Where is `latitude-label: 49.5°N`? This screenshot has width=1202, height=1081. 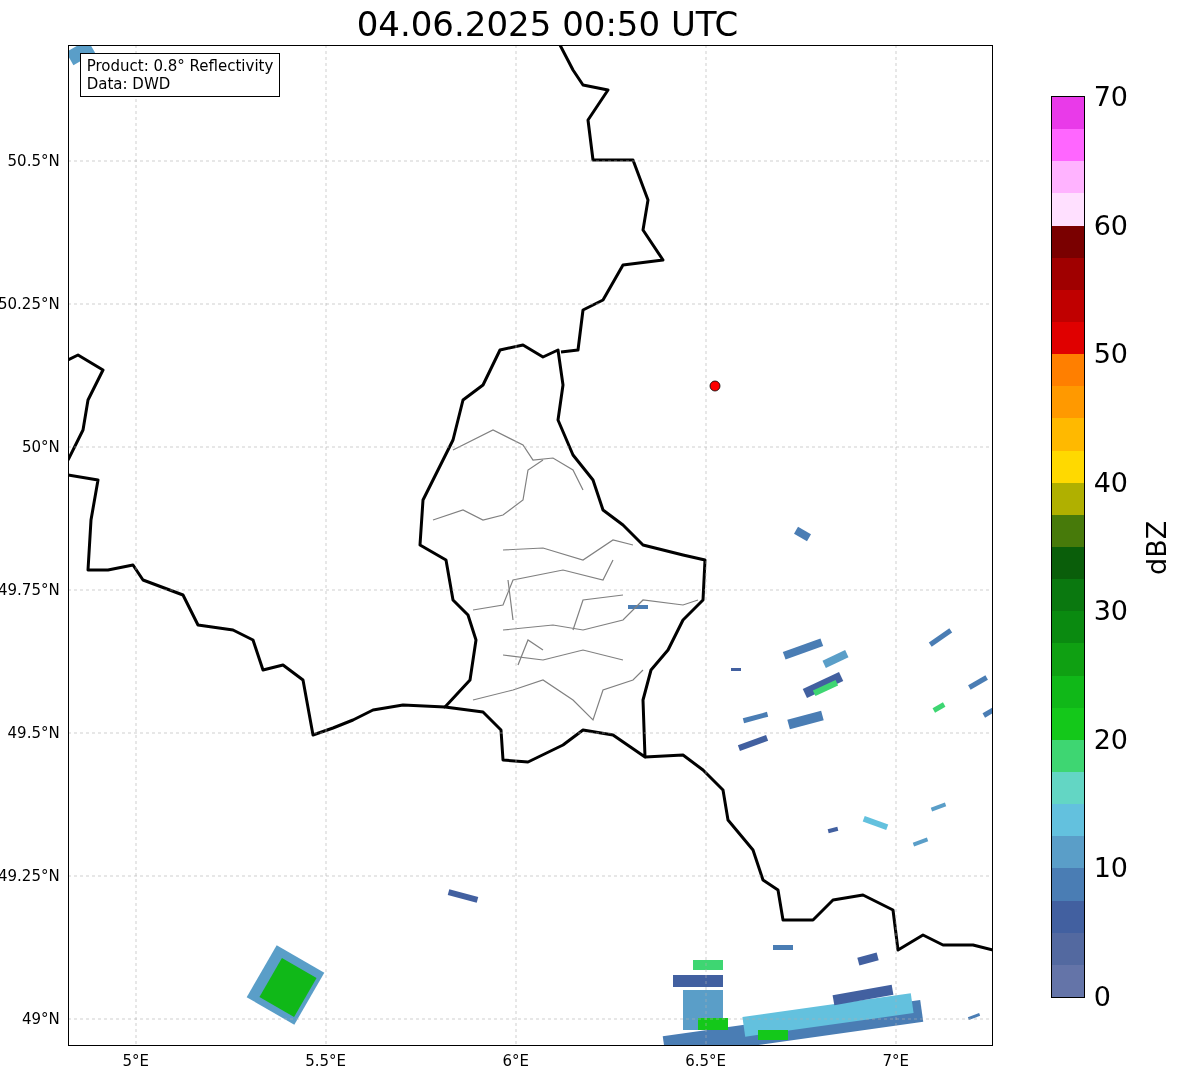
latitude-label: 49.5°N is located at coordinates (33, 733).